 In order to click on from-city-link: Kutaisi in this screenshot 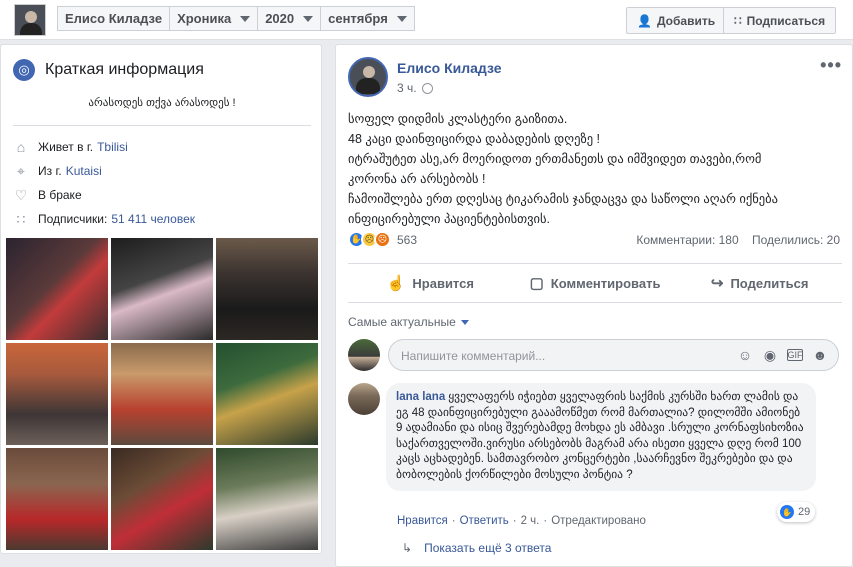, I will do `click(84, 171)`.